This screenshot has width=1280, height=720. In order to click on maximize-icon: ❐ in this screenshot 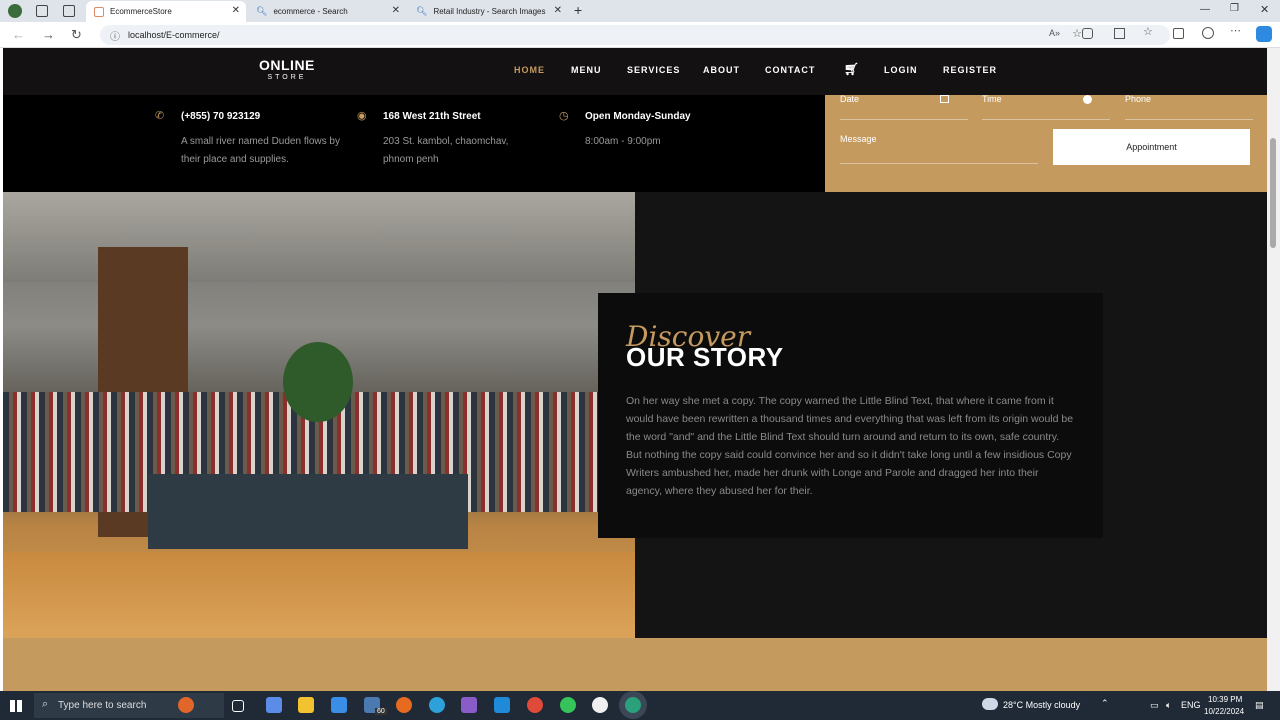, I will do `click(1234, 8)`.